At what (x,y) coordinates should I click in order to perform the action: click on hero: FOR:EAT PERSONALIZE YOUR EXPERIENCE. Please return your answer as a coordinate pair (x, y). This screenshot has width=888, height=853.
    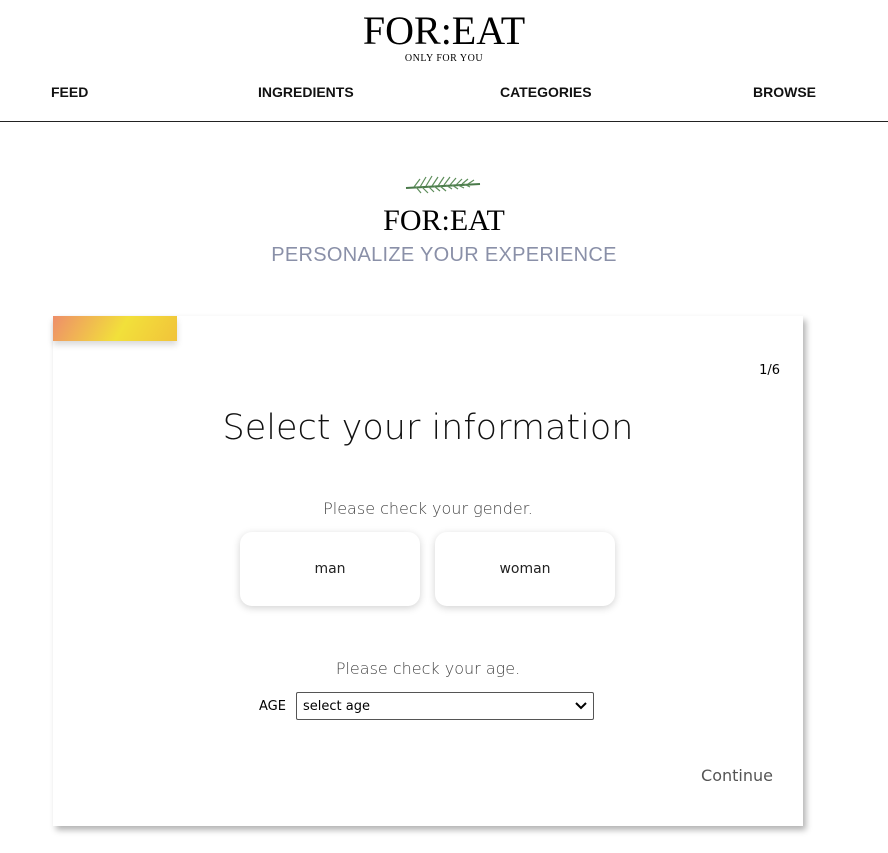
    Looking at the image, I should click on (444, 218).